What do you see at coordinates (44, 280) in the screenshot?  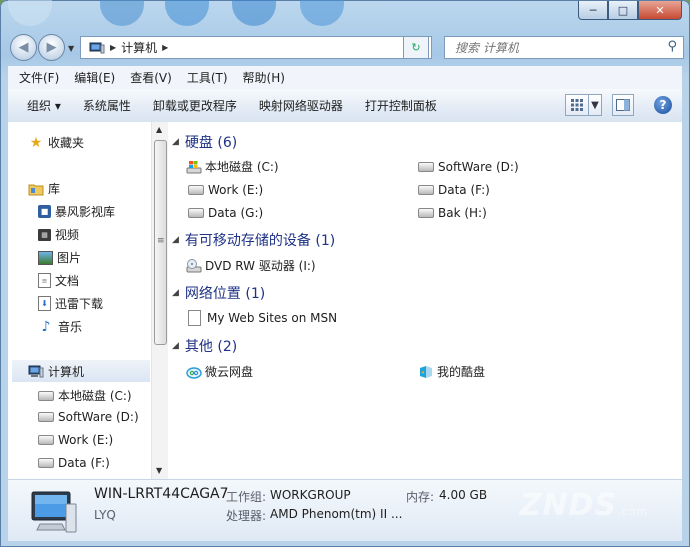 I see `document-icon: ≡` at bounding box center [44, 280].